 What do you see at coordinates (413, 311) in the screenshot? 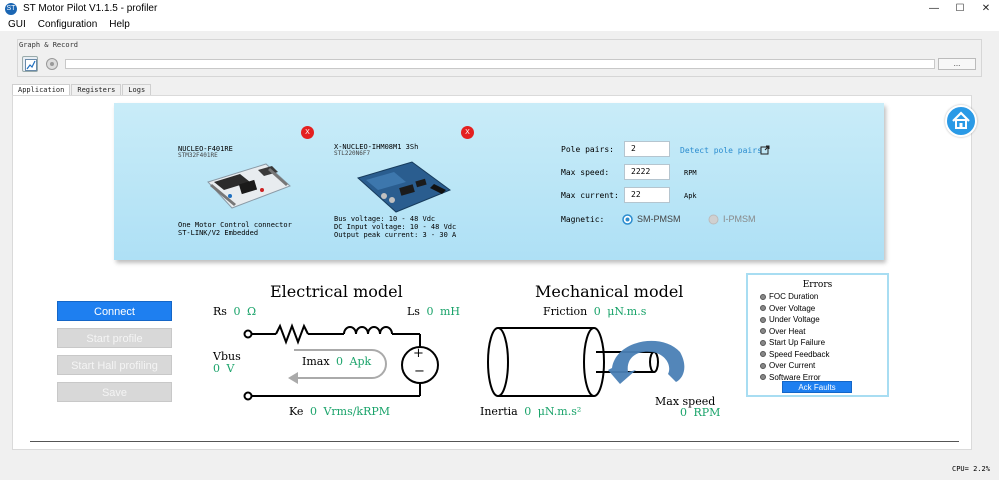
I see `ls-label: Ls` at bounding box center [413, 311].